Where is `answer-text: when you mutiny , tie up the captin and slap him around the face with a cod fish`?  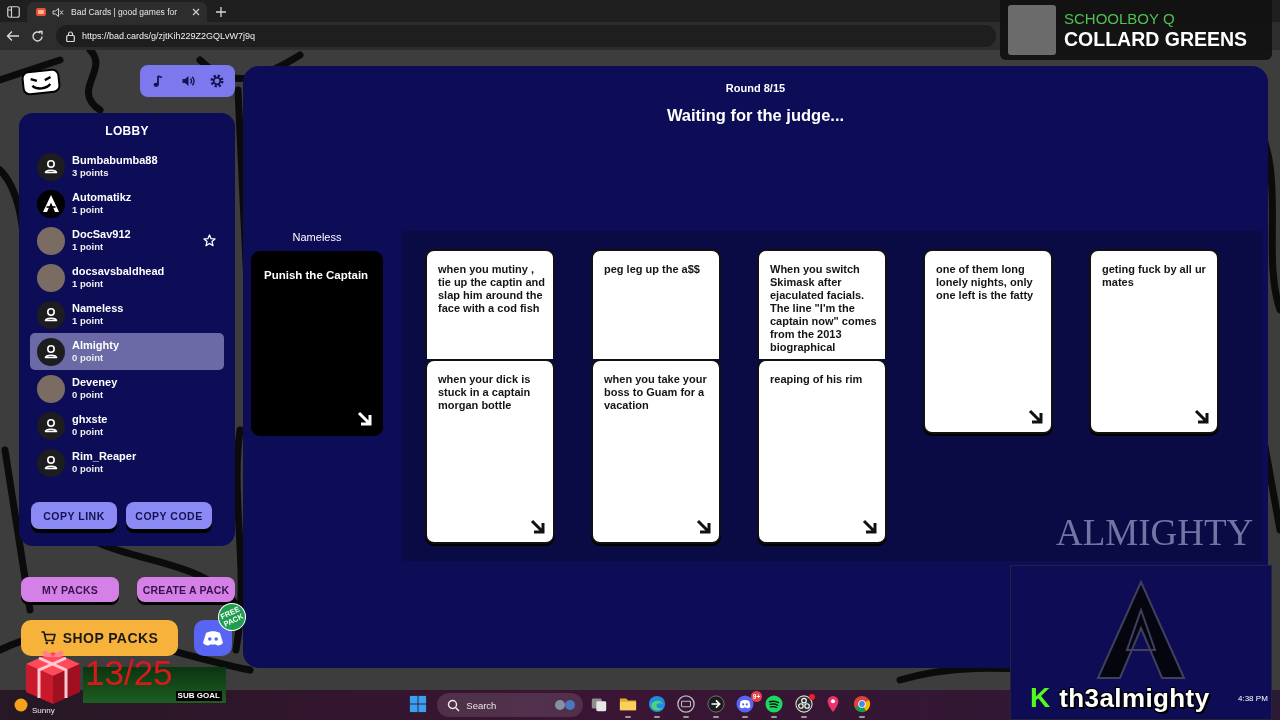
answer-text: when you mutiny , tie up the captin and slap him around the face with a cod fish is located at coordinates (492, 289).